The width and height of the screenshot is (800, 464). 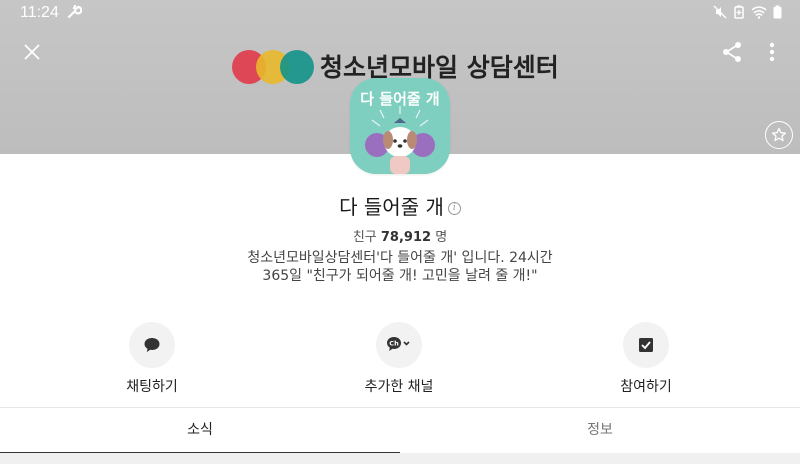 What do you see at coordinates (364, 237) in the screenshot?
I see `friends-label: 친구` at bounding box center [364, 237].